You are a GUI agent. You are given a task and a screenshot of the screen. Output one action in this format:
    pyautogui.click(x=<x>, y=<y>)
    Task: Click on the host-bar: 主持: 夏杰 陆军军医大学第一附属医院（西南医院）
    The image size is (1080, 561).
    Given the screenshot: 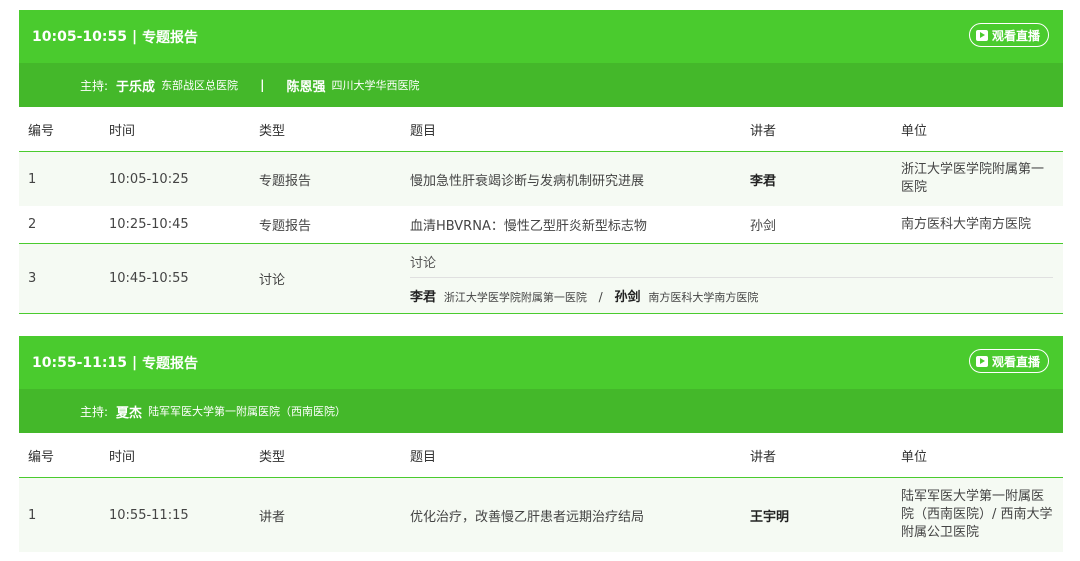 What is the action you would take?
    pyautogui.click(x=541, y=411)
    